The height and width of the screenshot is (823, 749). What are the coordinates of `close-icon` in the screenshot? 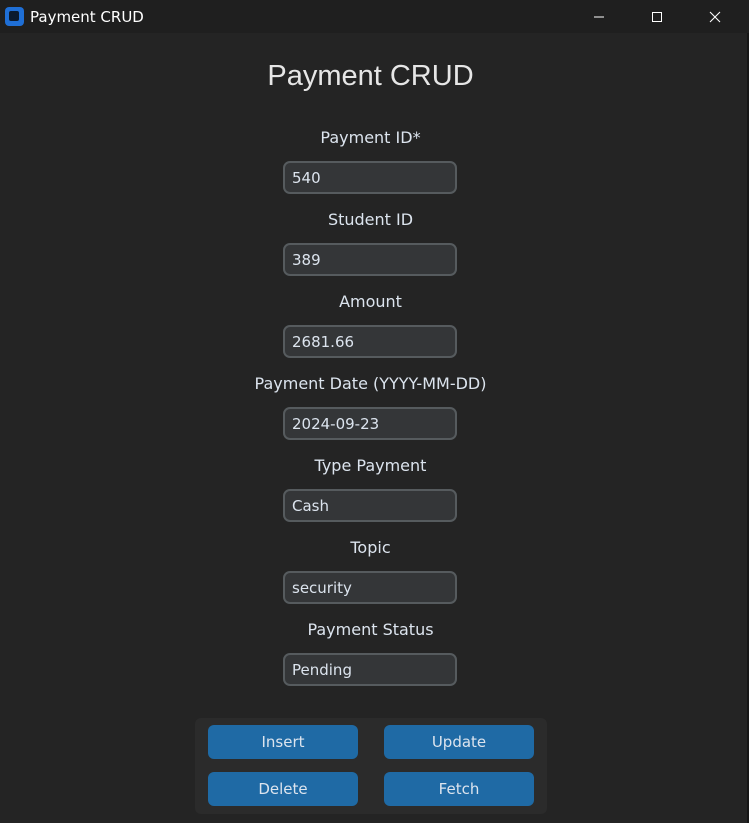 It's located at (715, 16).